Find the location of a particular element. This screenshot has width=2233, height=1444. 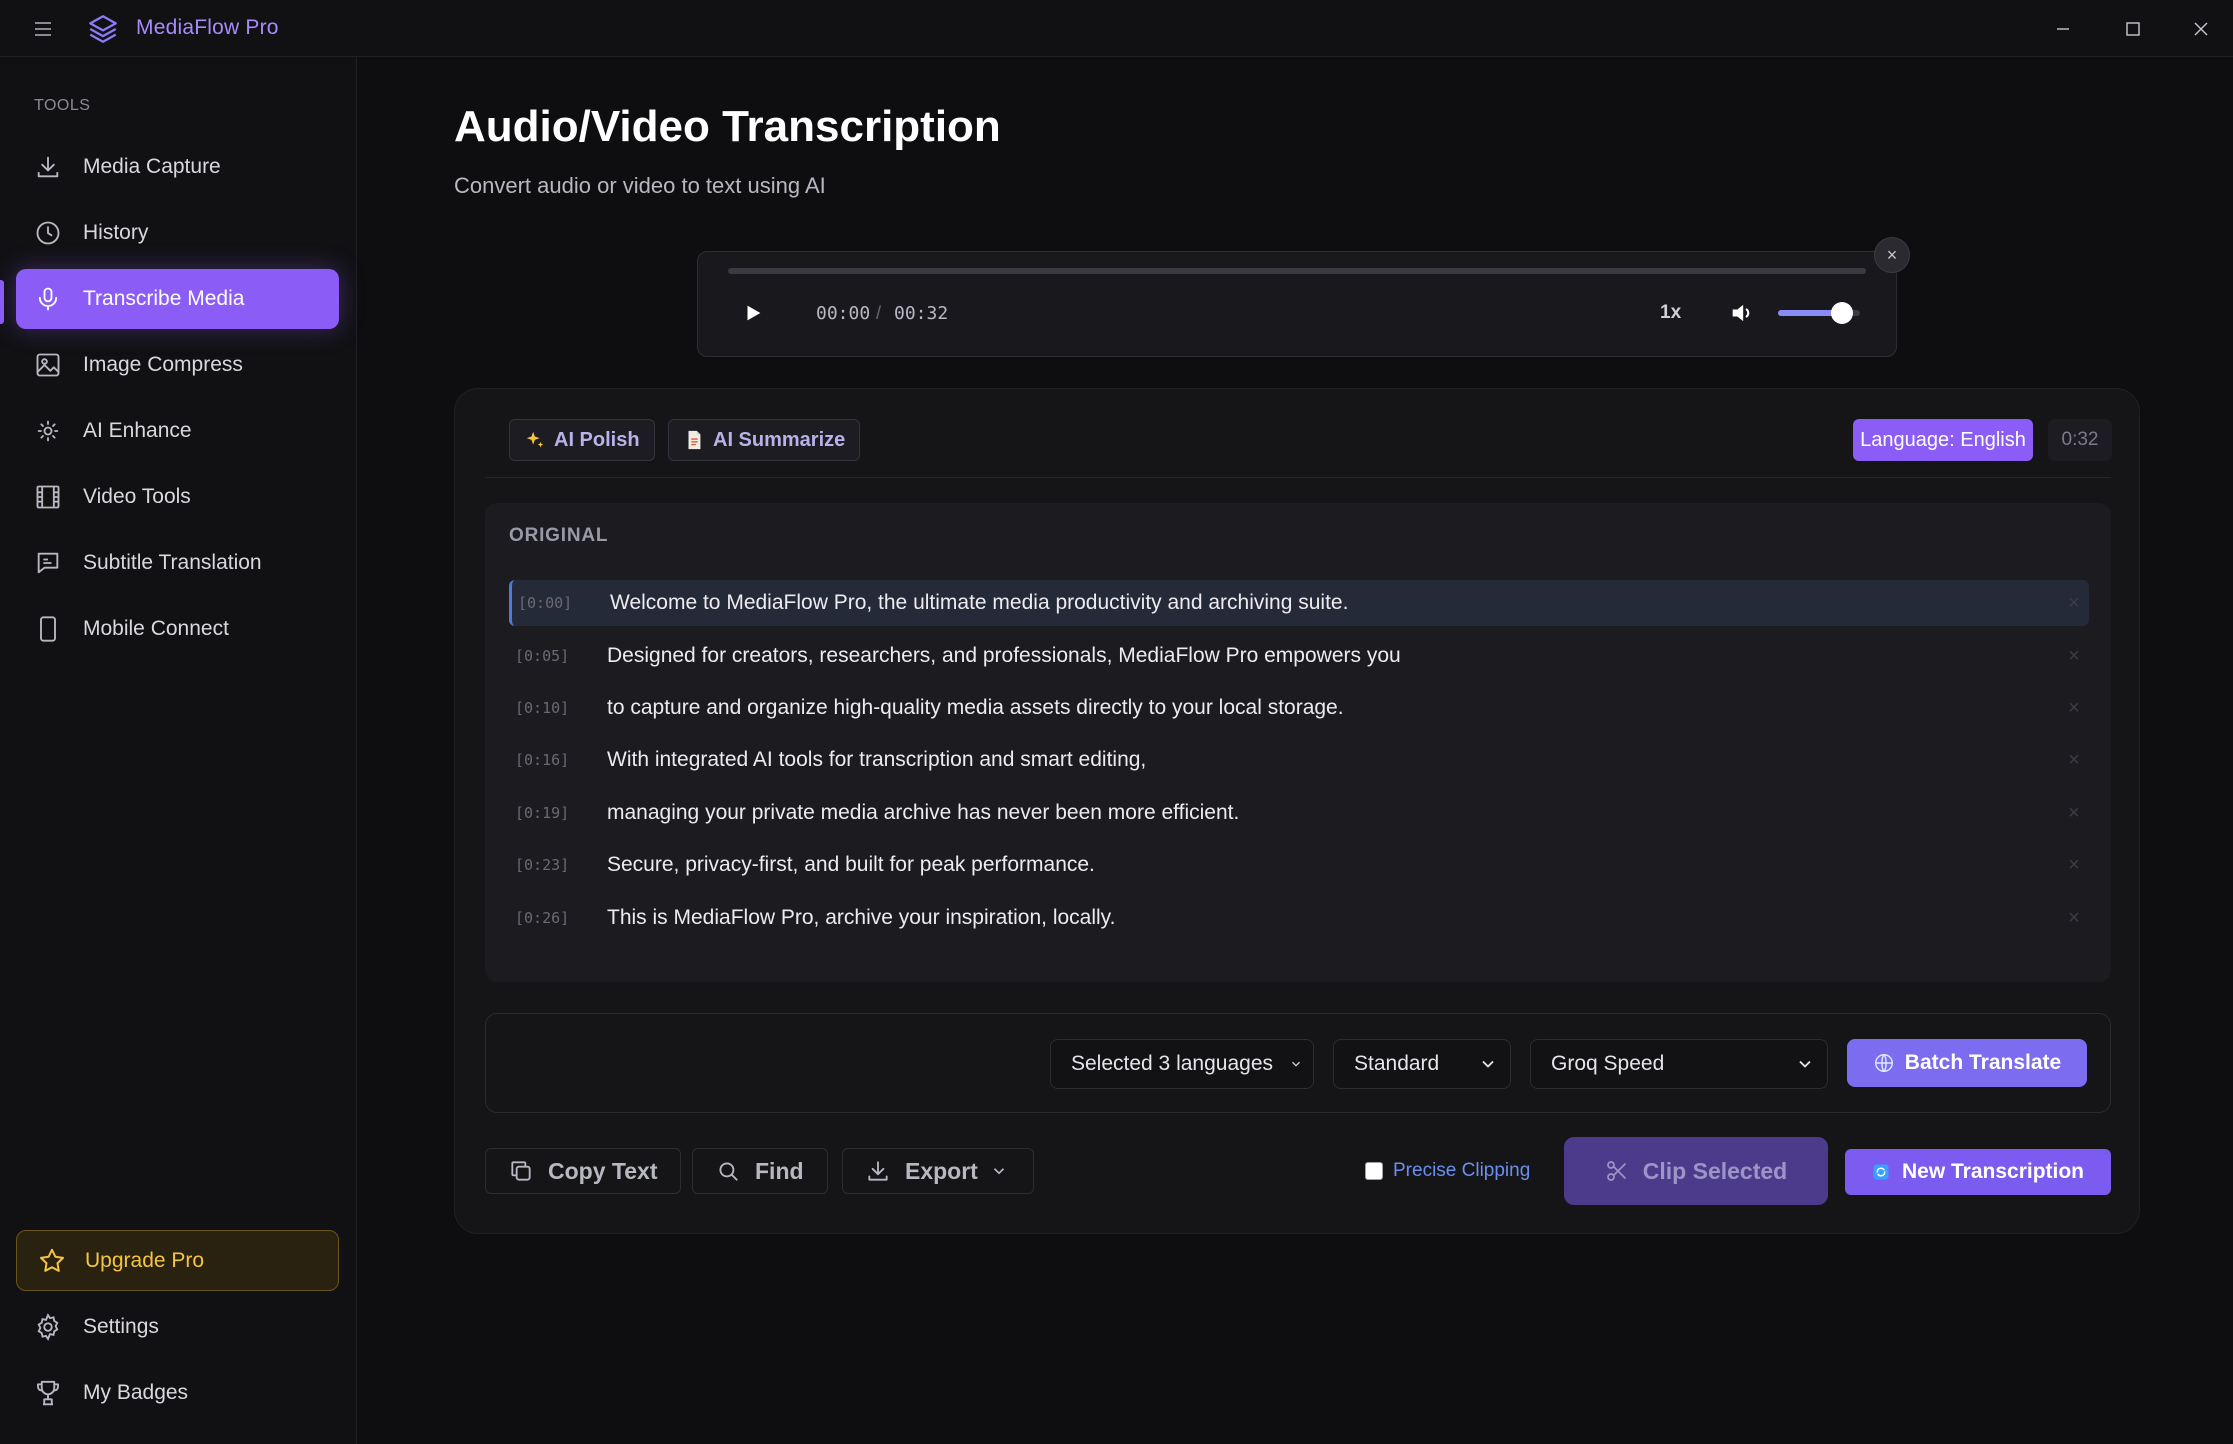

sidebar-item-history: History is located at coordinates (177, 233).